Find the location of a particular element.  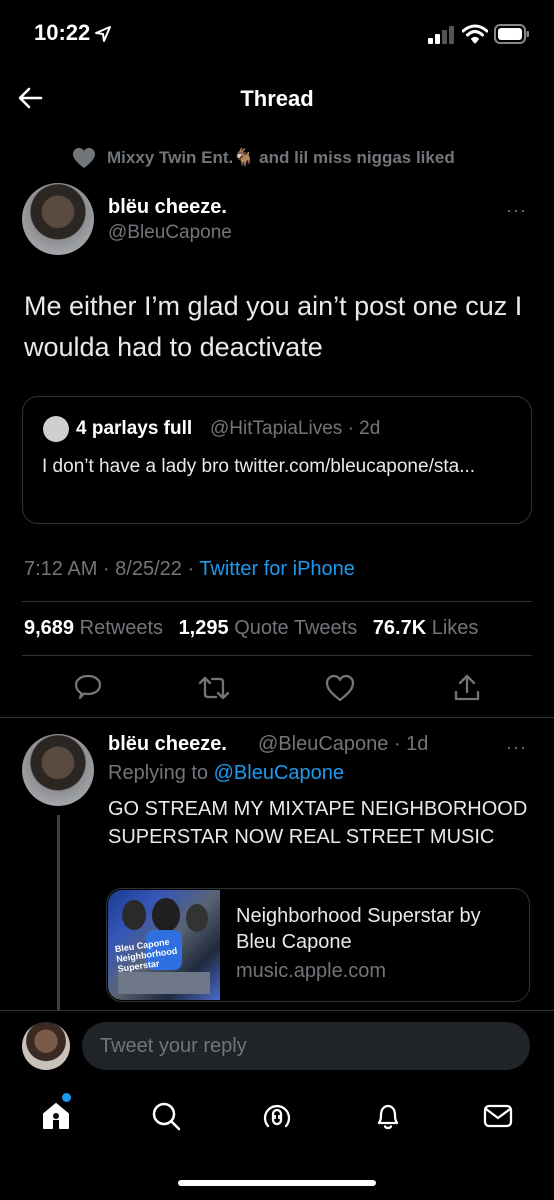

tab-notifications is located at coordinates (388, 1116).